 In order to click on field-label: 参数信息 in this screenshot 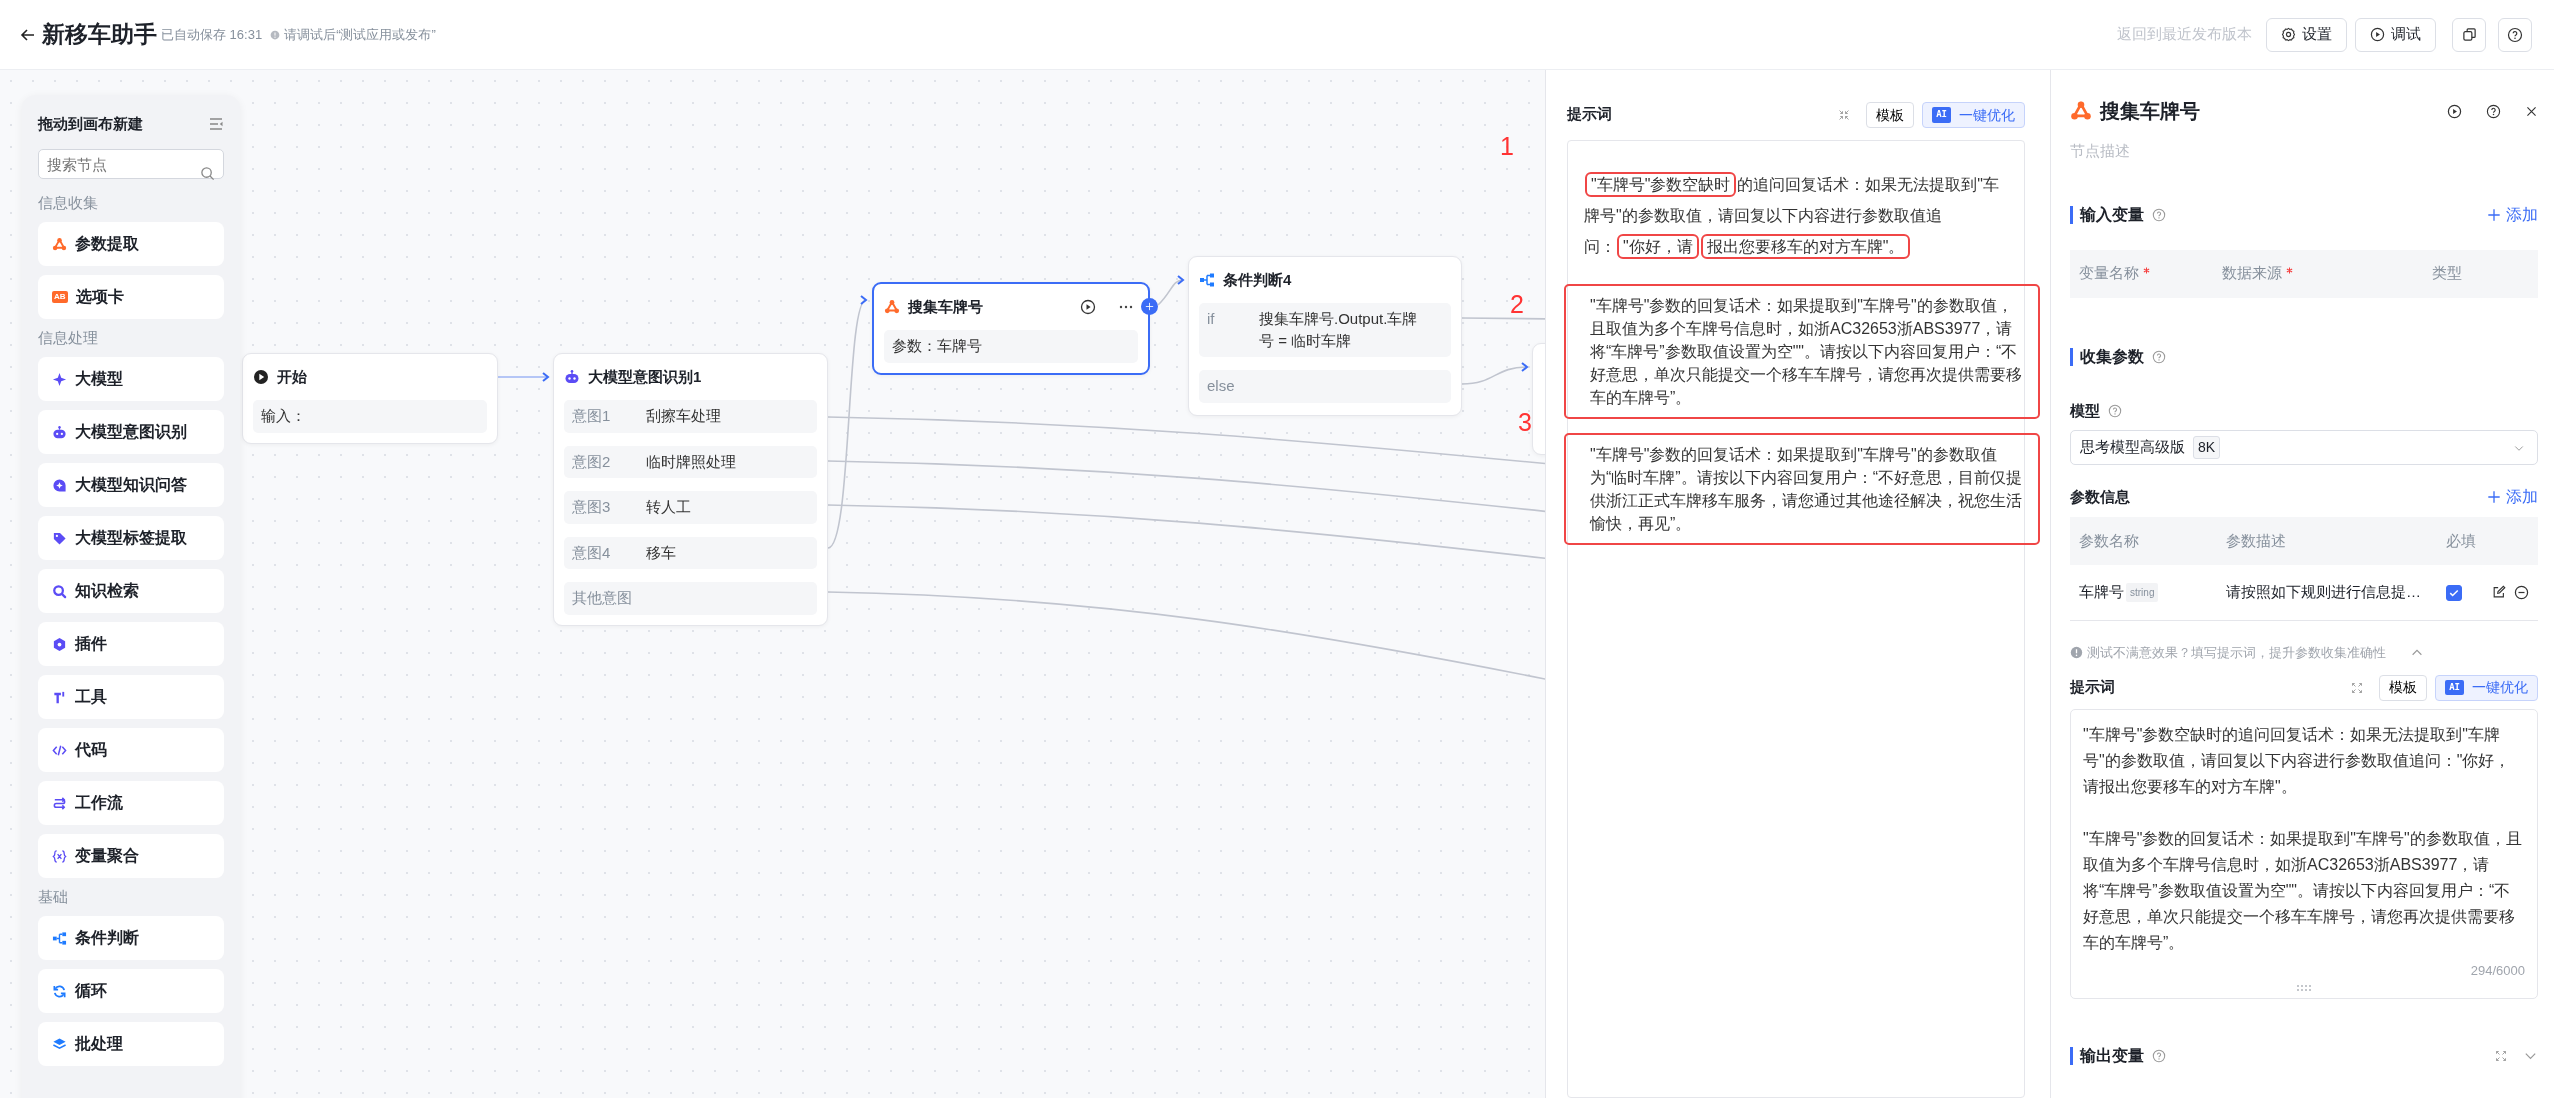, I will do `click(2100, 496)`.